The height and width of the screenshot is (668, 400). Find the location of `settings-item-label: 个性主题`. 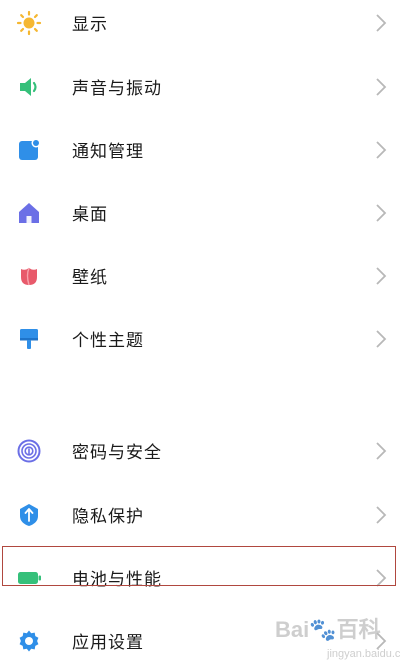

settings-item-label: 个性主题 is located at coordinates (108, 341).